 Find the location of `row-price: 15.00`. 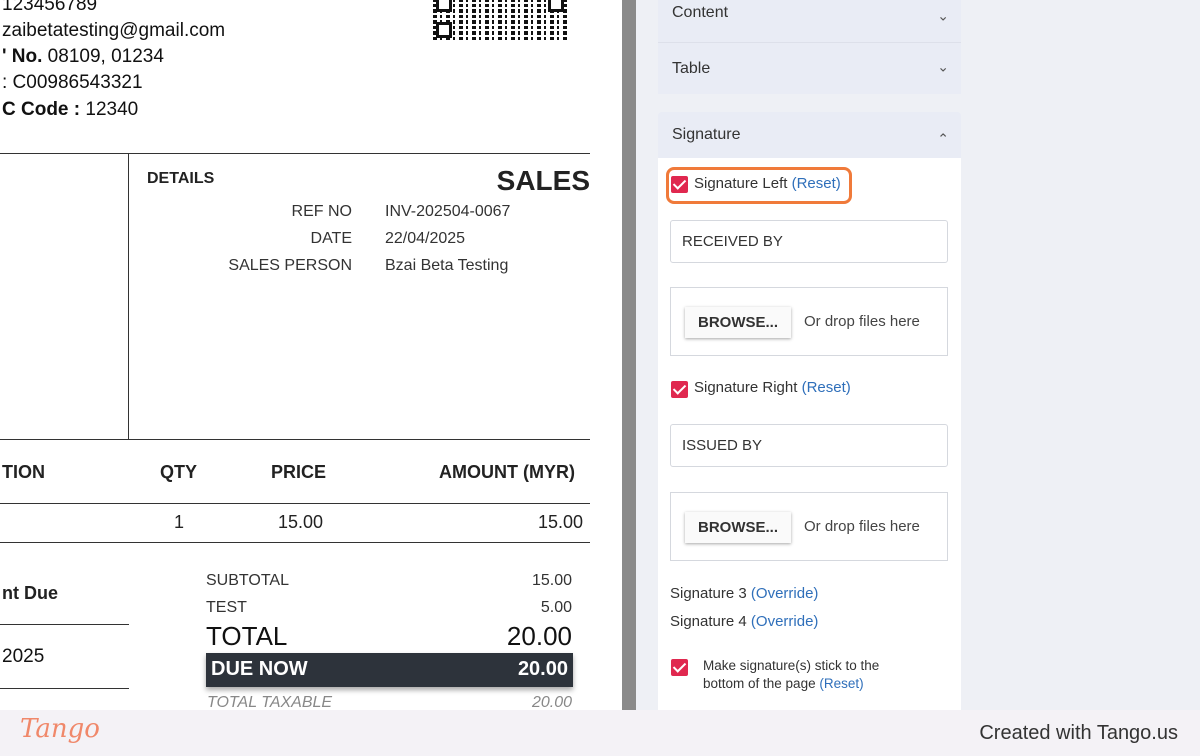

row-price: 15.00 is located at coordinates (301, 522).